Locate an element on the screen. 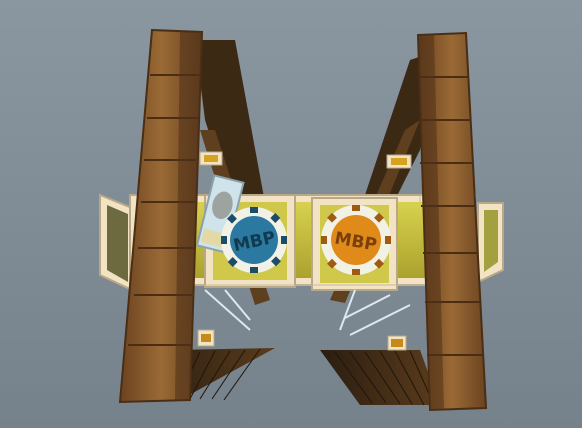 This screenshot has height=428, width=582. right-side-rail is located at coordinates (490, 243).